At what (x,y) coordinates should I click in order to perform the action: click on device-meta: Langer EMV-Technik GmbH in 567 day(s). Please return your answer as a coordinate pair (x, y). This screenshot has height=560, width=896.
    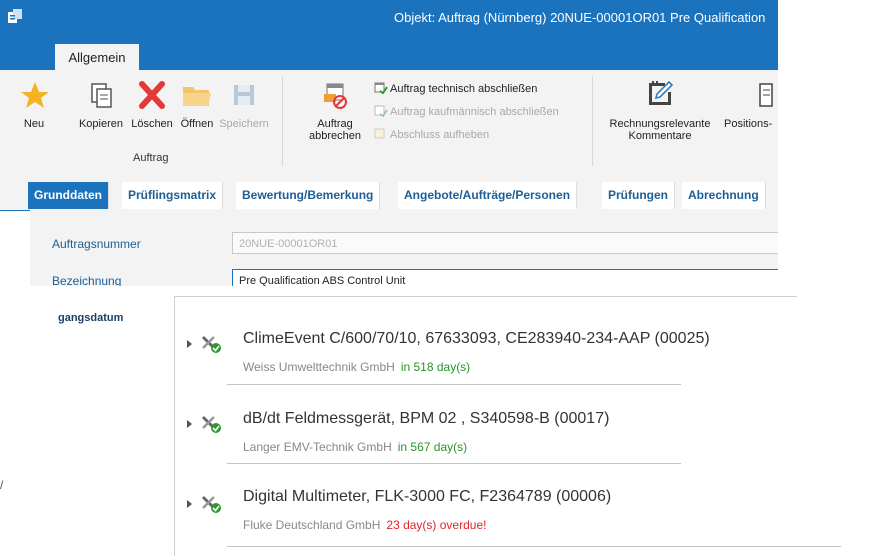
    Looking at the image, I should click on (355, 447).